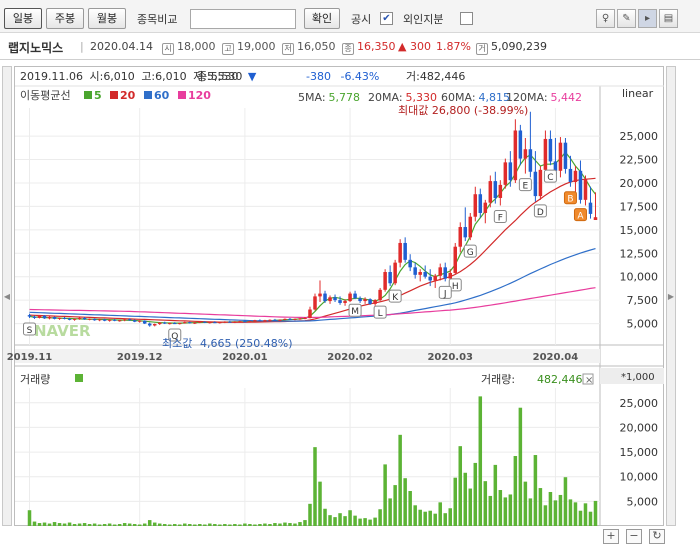 The height and width of the screenshot is (545, 700). I want to click on price-tick-label: 12,500, so click(639, 253).